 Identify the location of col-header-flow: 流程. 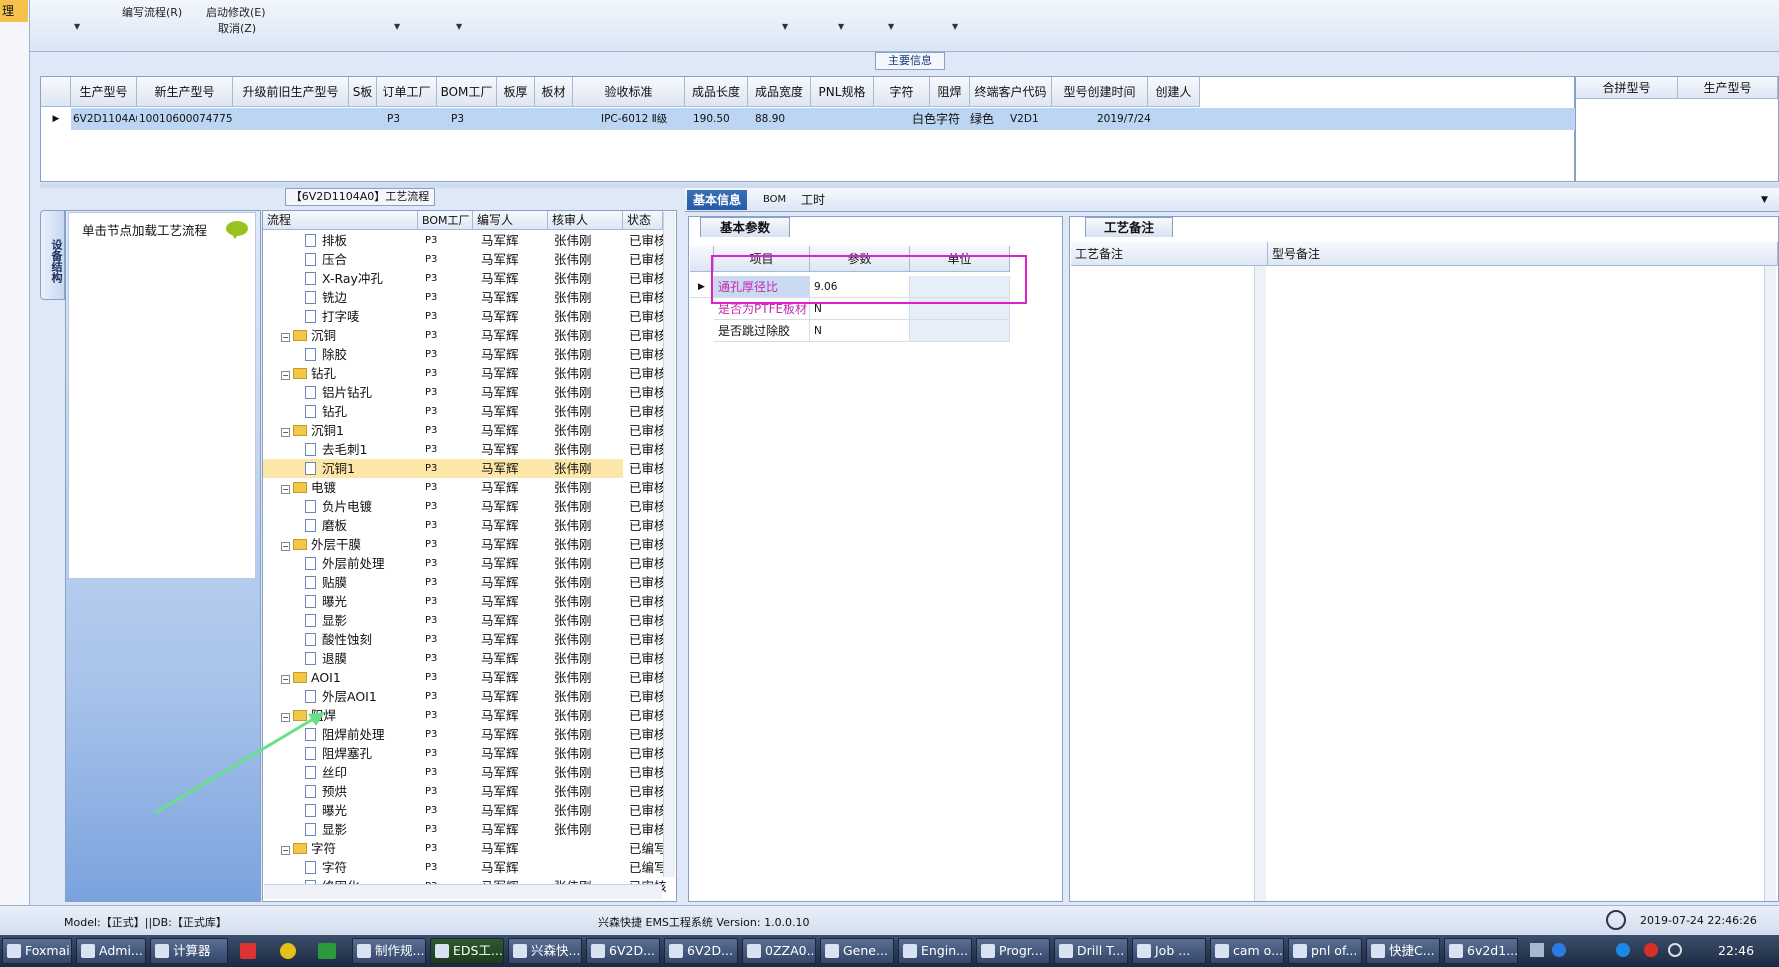
(340, 220).